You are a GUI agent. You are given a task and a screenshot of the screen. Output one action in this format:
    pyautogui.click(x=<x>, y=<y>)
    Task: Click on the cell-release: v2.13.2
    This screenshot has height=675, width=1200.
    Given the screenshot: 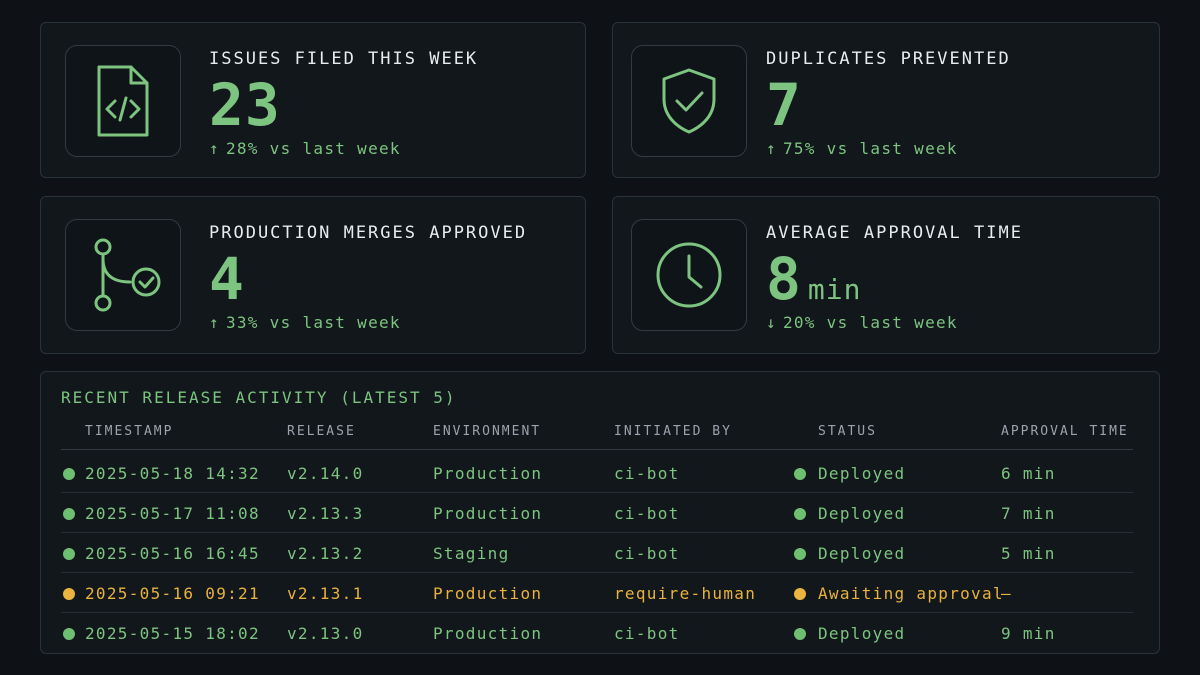 What is the action you would take?
    pyautogui.click(x=325, y=553)
    